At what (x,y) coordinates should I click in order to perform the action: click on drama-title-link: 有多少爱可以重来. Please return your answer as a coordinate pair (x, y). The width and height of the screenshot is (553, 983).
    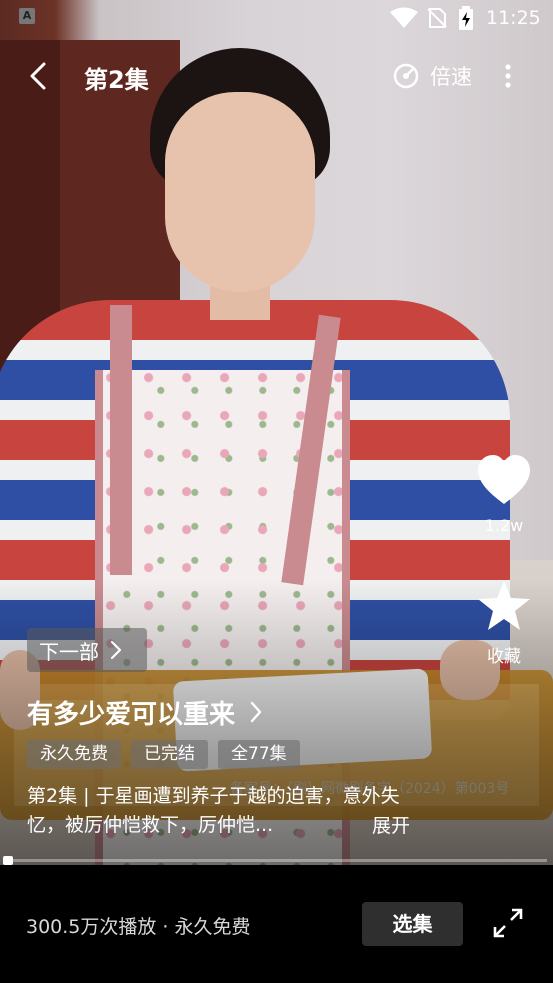
    Looking at the image, I should click on (145, 712).